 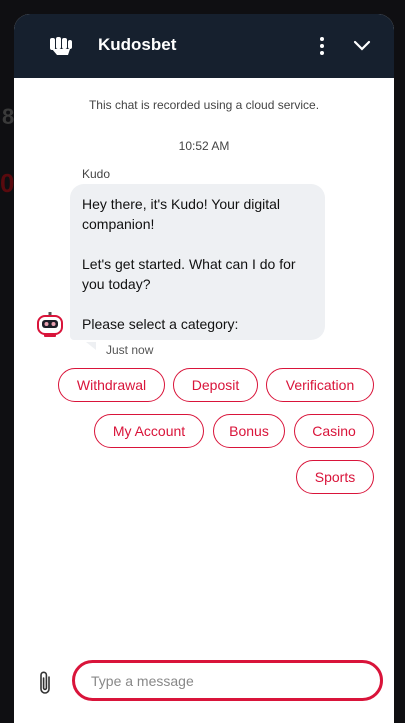 What do you see at coordinates (7, 183) in the screenshot?
I see `background-glyph-red: 0` at bounding box center [7, 183].